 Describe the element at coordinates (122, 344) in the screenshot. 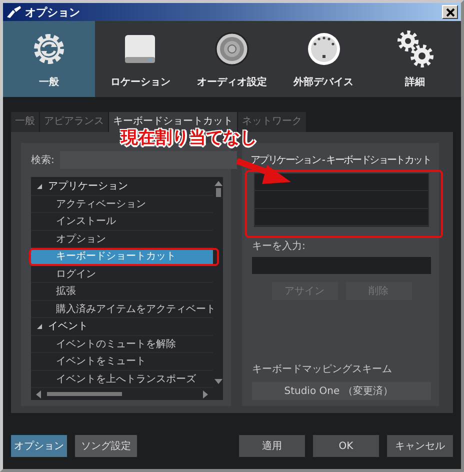

I see `tree-item: イベントのミュートを解除` at that location.